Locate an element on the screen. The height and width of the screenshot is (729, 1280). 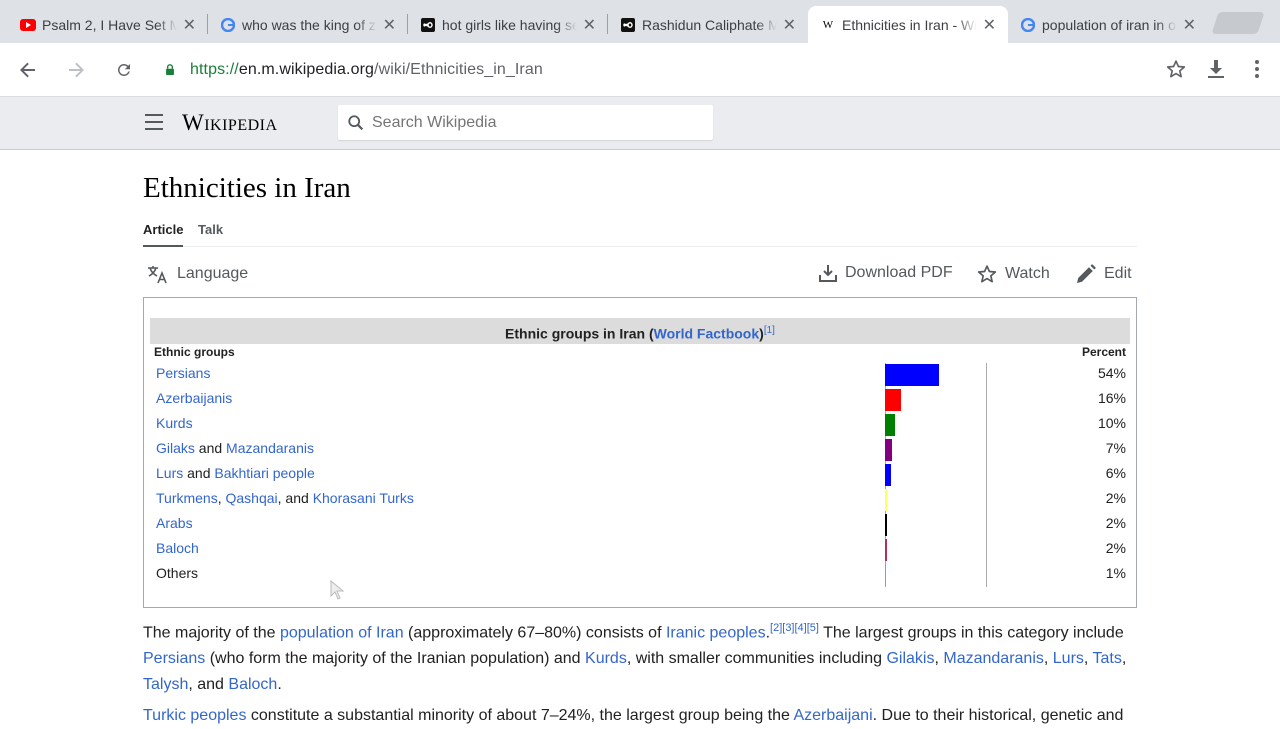
download-icon is located at coordinates (1216, 69).